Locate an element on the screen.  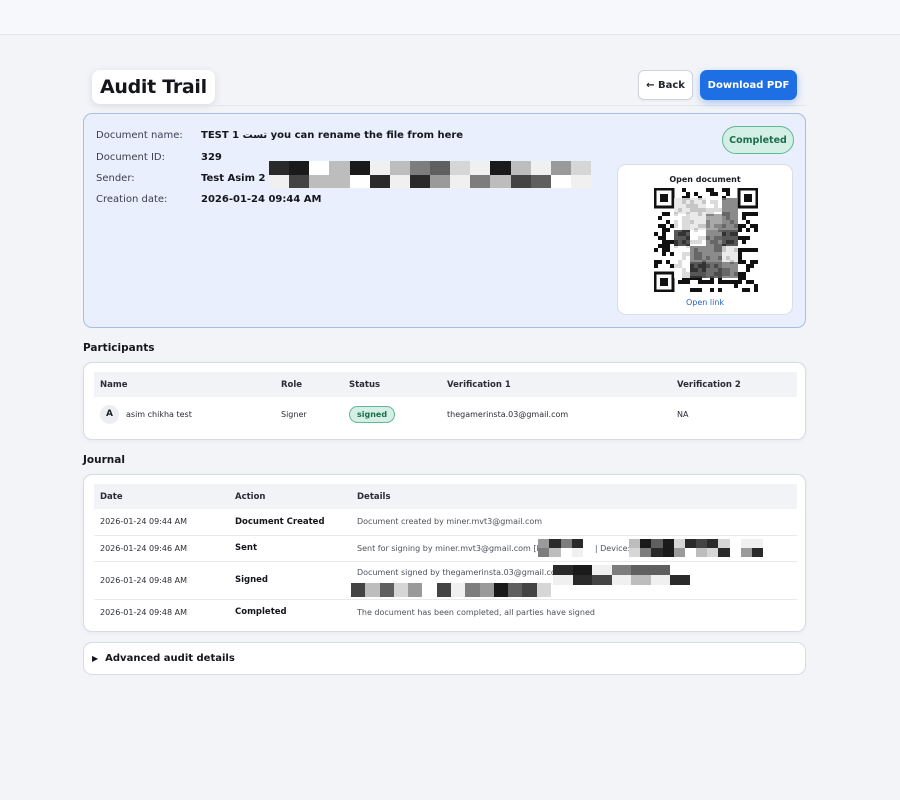
document-id-label: Document ID: is located at coordinates (131, 157).